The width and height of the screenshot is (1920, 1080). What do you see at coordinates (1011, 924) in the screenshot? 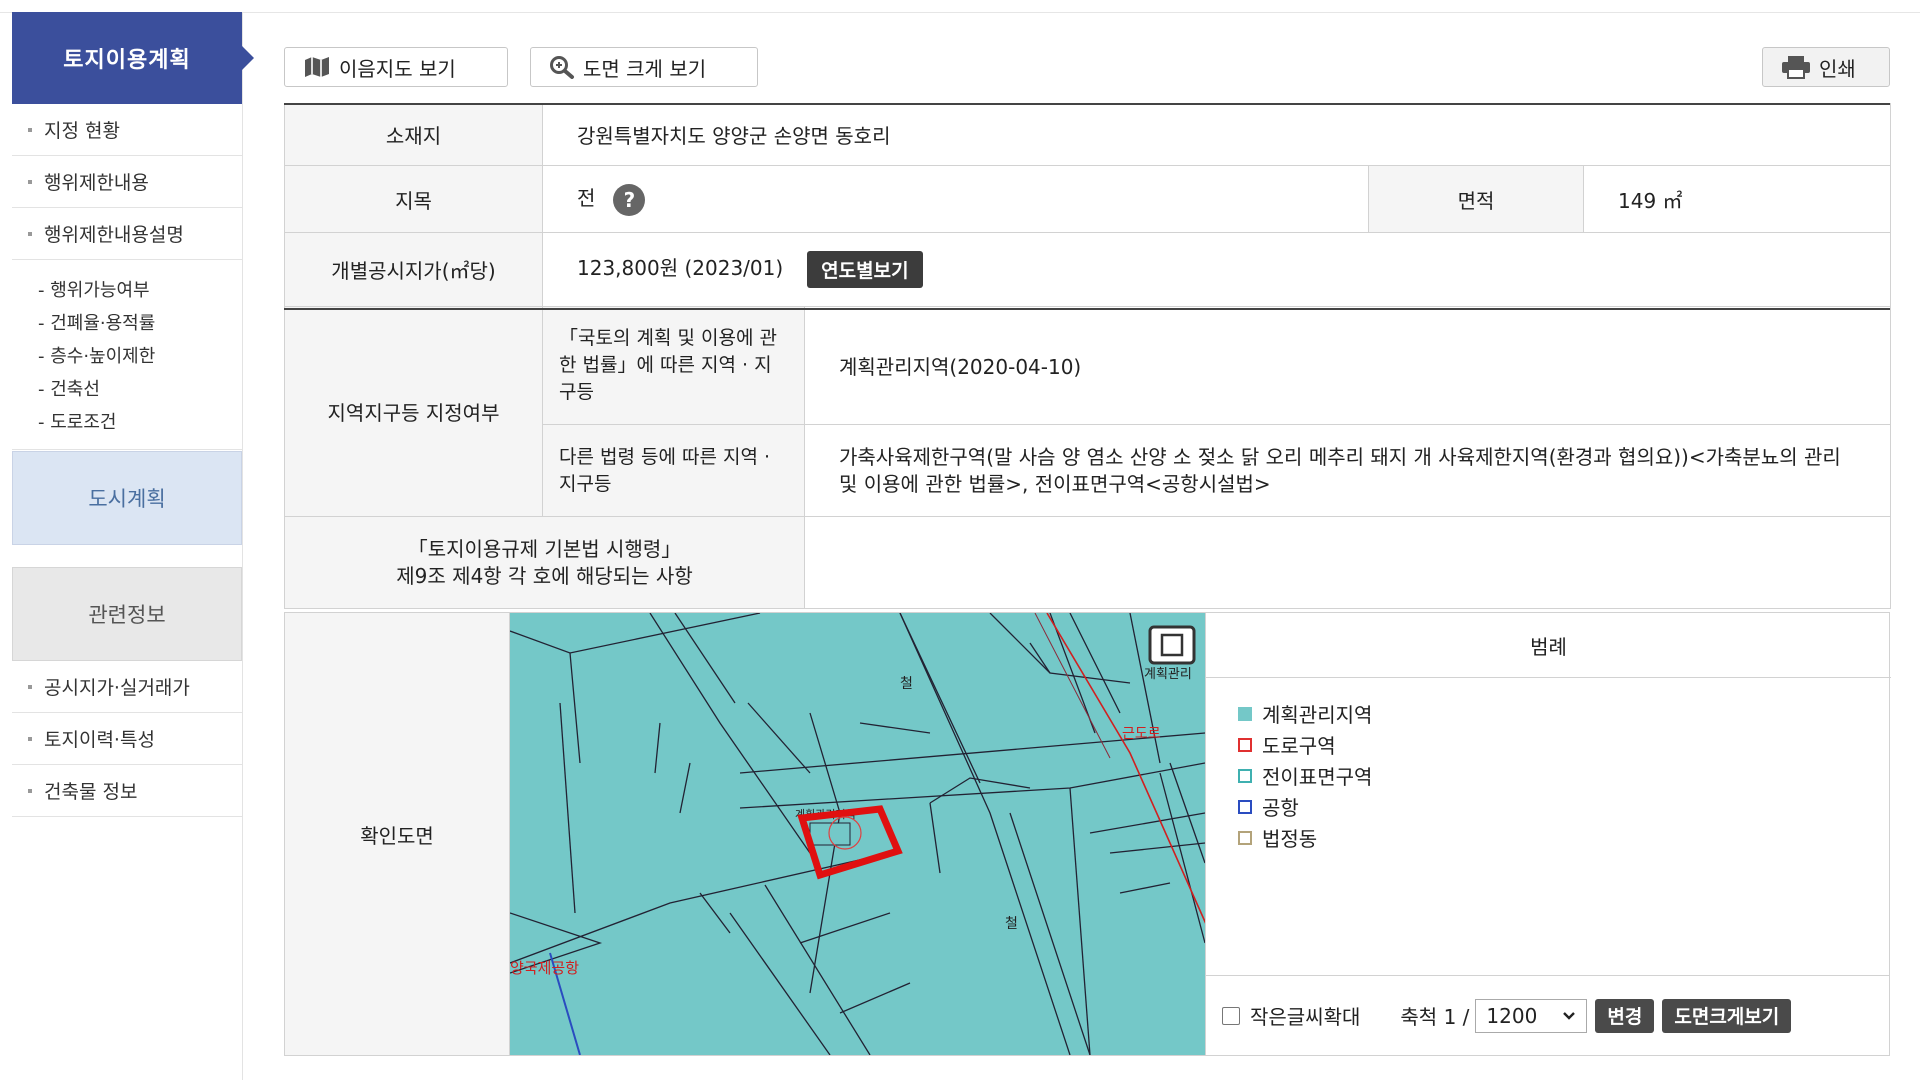
I see `map-text-railway-bottom: 철` at bounding box center [1011, 924].